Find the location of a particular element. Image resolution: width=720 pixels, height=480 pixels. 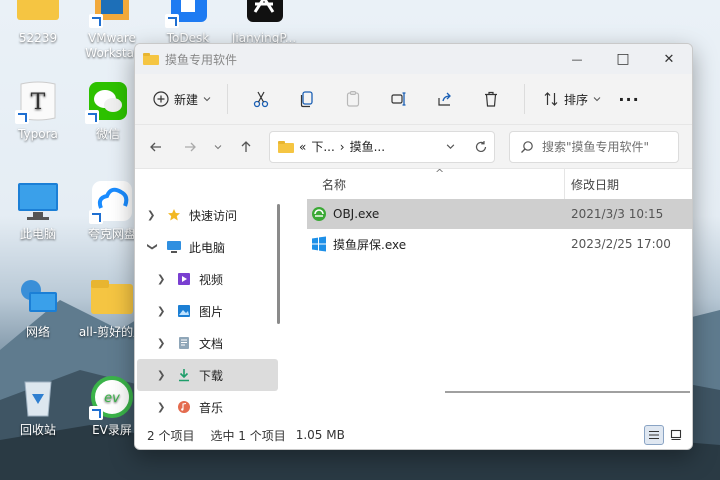

details-view-icon is located at coordinates (654, 435).